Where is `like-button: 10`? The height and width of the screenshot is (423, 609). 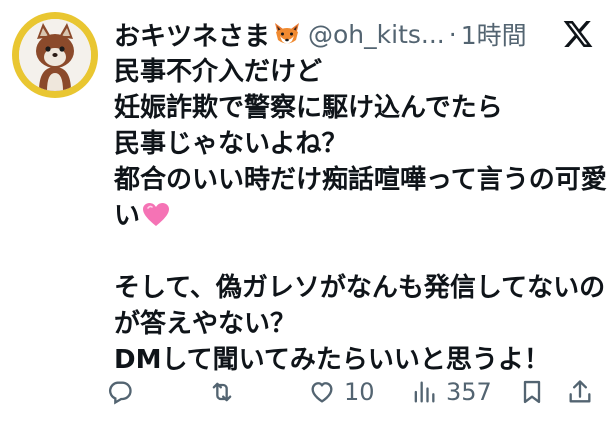
like-button: 10 is located at coordinates (341, 392).